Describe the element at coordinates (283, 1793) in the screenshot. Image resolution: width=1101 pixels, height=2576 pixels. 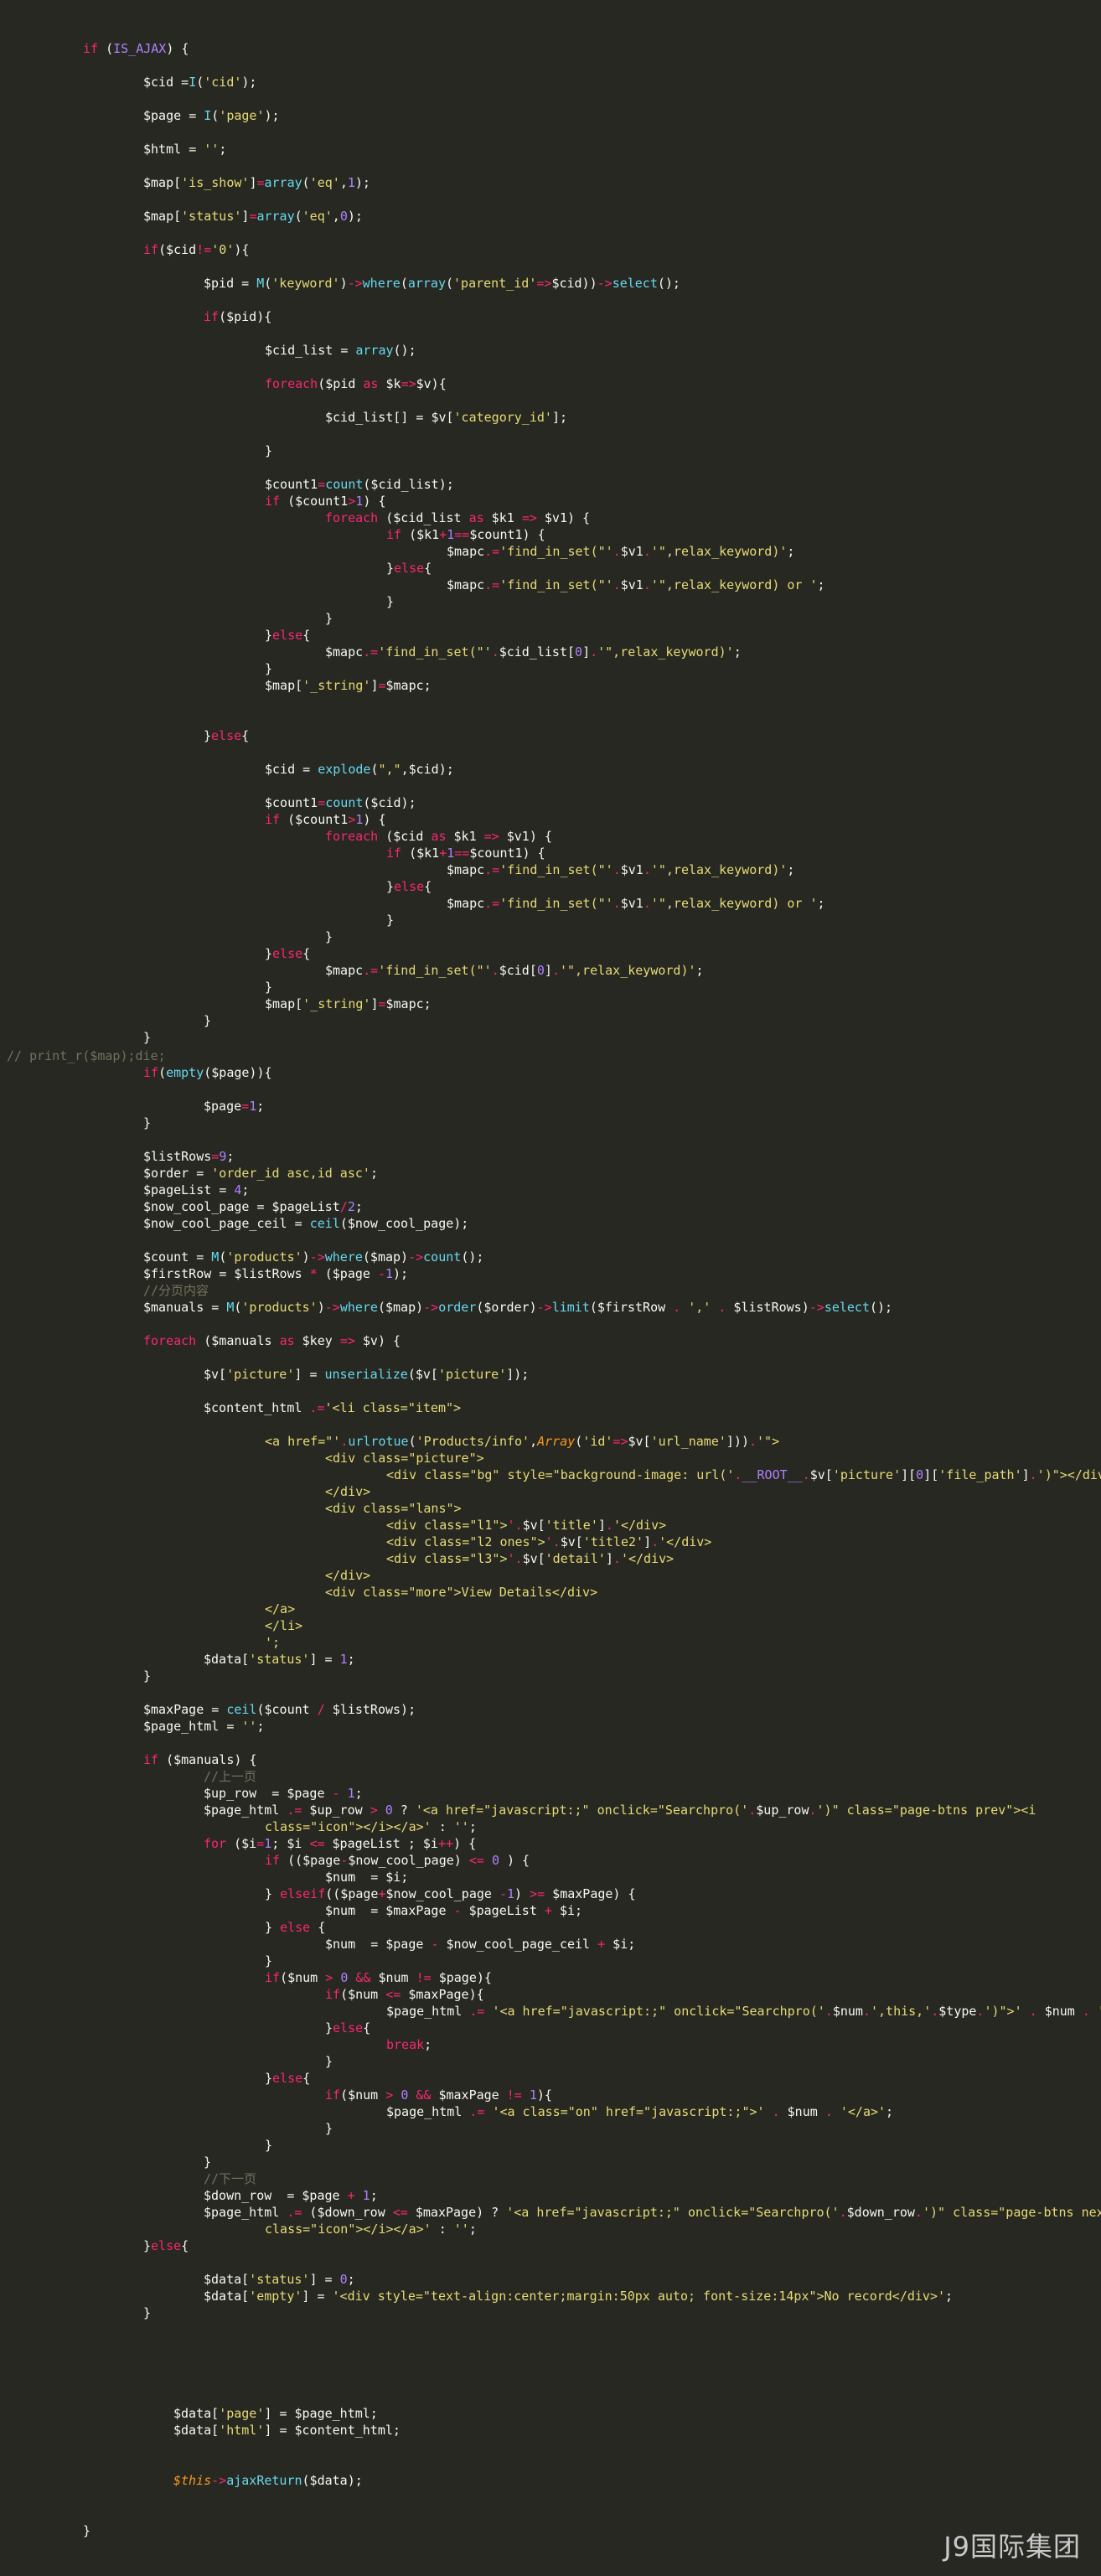
I see `code-line: $up_row = $page - 1;` at that location.